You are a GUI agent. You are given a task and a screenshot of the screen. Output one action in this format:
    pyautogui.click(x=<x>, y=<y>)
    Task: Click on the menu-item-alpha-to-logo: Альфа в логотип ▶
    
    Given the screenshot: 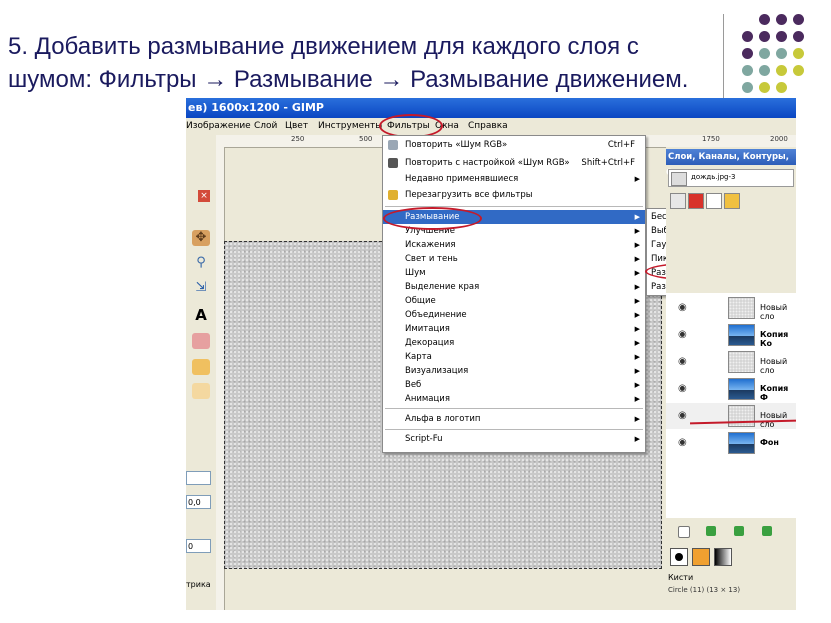 What is the action you would take?
    pyautogui.click(x=514, y=419)
    